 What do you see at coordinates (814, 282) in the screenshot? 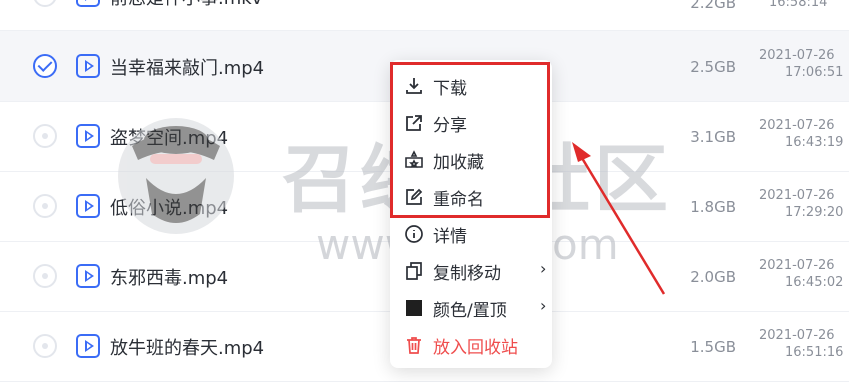
I see `file-time: 16:45:02` at bounding box center [814, 282].